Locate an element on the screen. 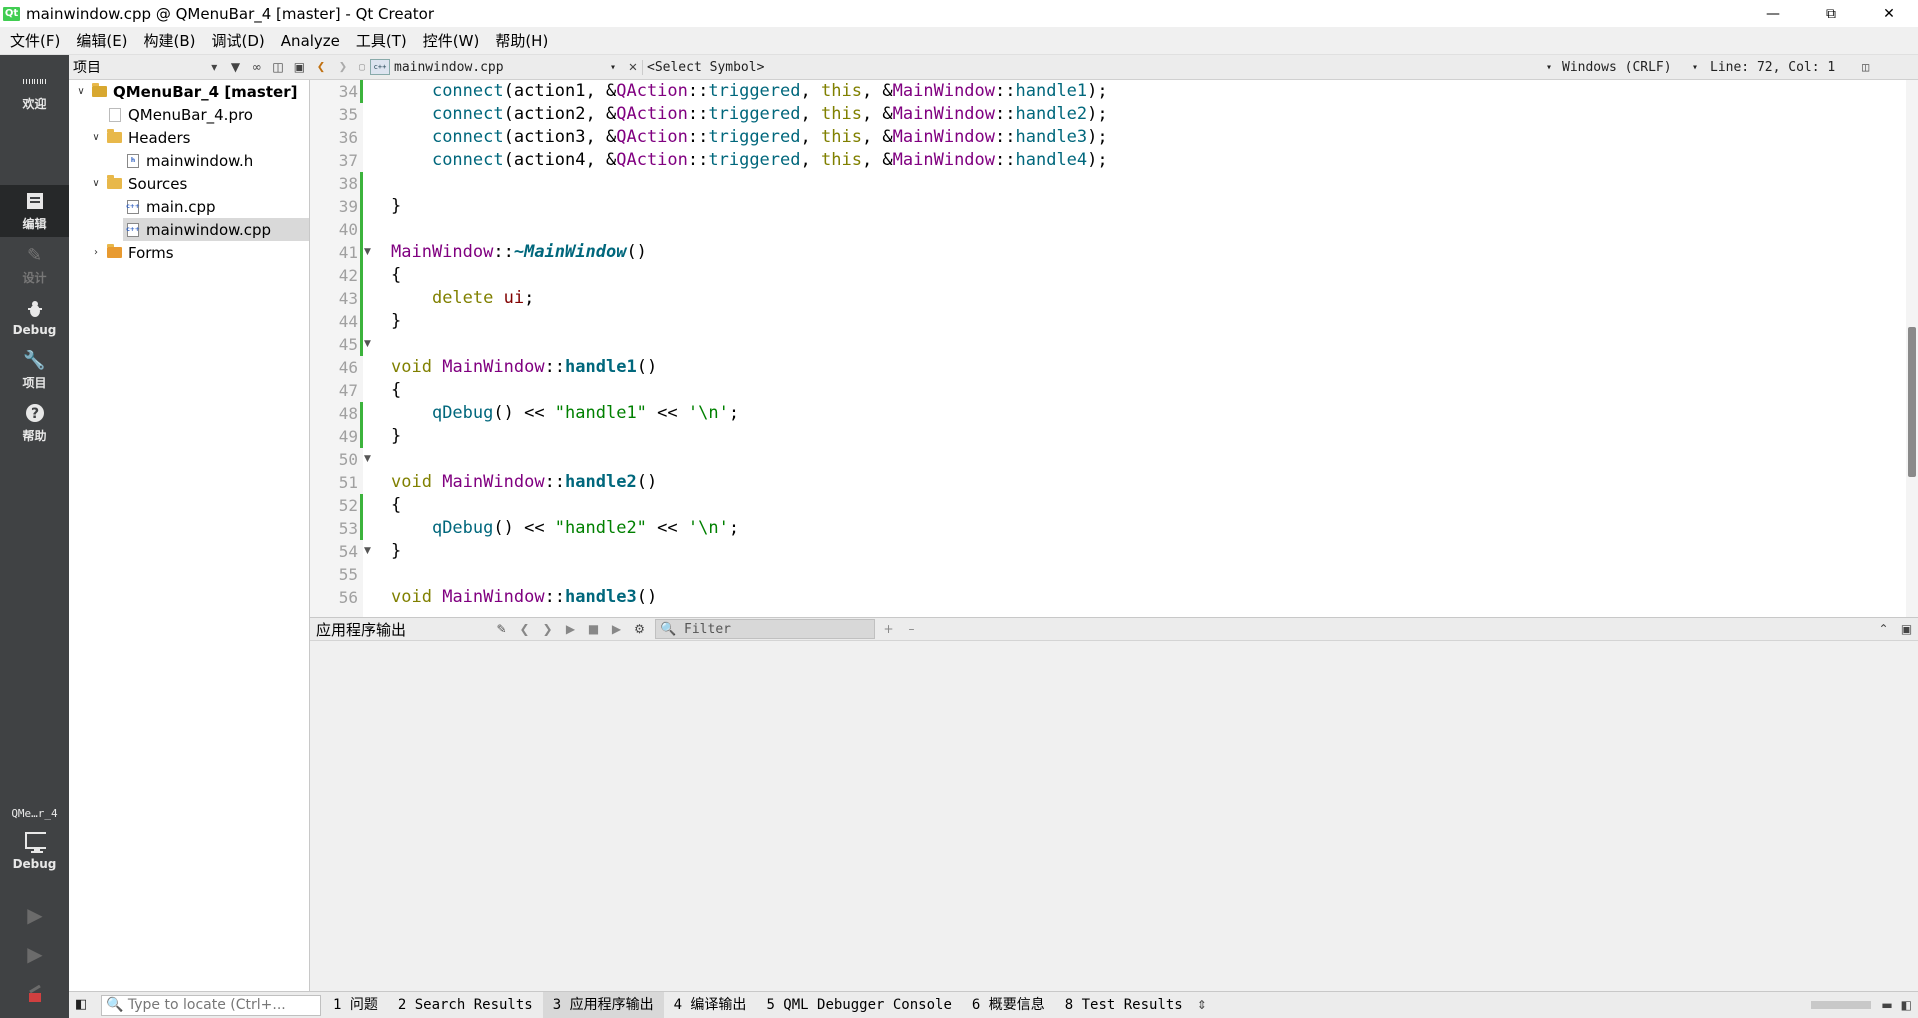 This screenshot has width=1918, height=1018. tab-application-output: 3 应用程序输出 is located at coordinates (603, 1004).